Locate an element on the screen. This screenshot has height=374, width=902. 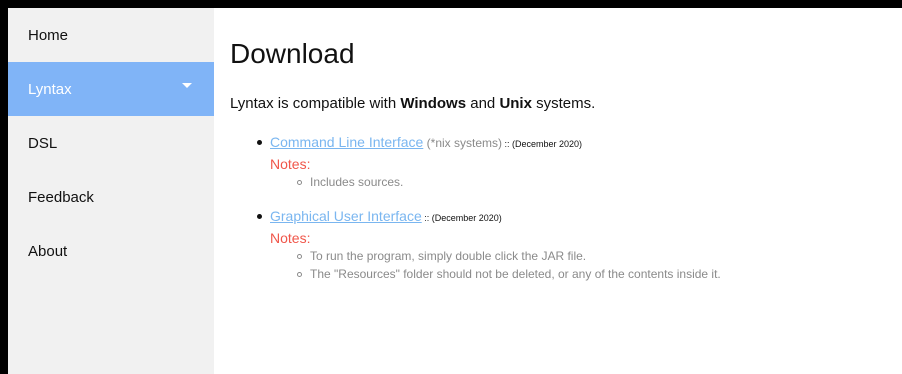
intro-and: and is located at coordinates (483, 103).